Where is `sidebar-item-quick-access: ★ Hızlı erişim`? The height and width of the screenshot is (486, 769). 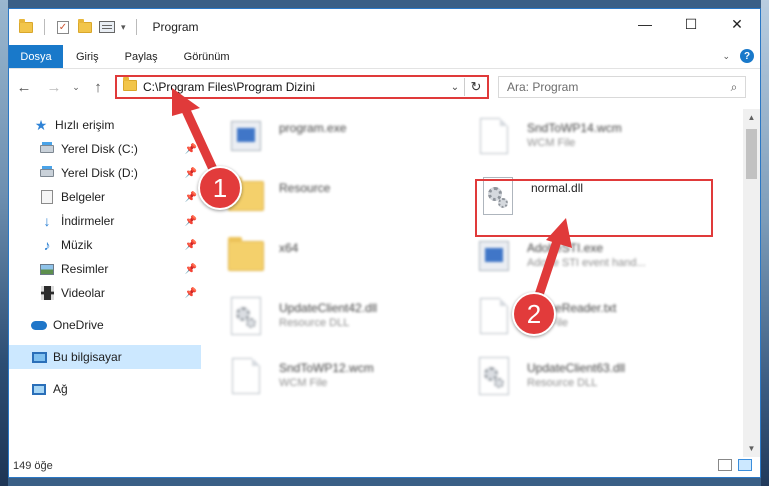 sidebar-item-quick-access: ★ Hızlı erişim is located at coordinates (105, 125).